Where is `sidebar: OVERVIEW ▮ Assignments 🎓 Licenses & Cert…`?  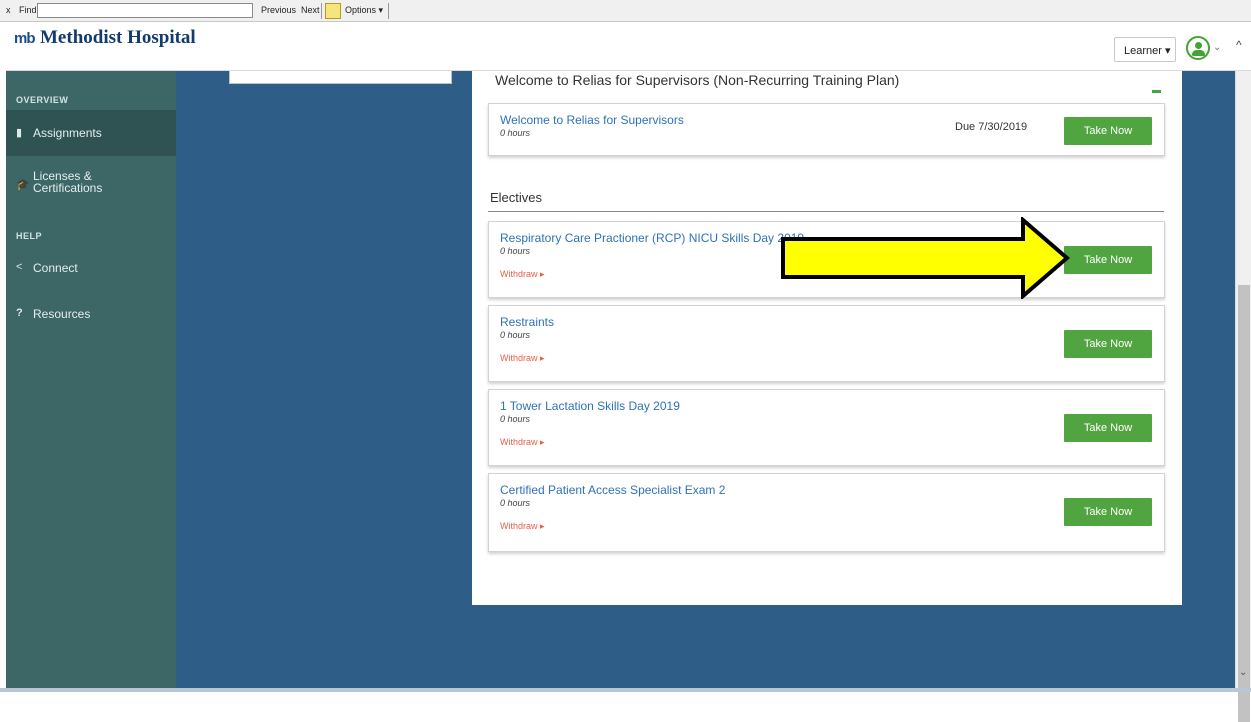
sidebar: OVERVIEW ▮ Assignments 🎓 Licenses & Cert… is located at coordinates (91, 379).